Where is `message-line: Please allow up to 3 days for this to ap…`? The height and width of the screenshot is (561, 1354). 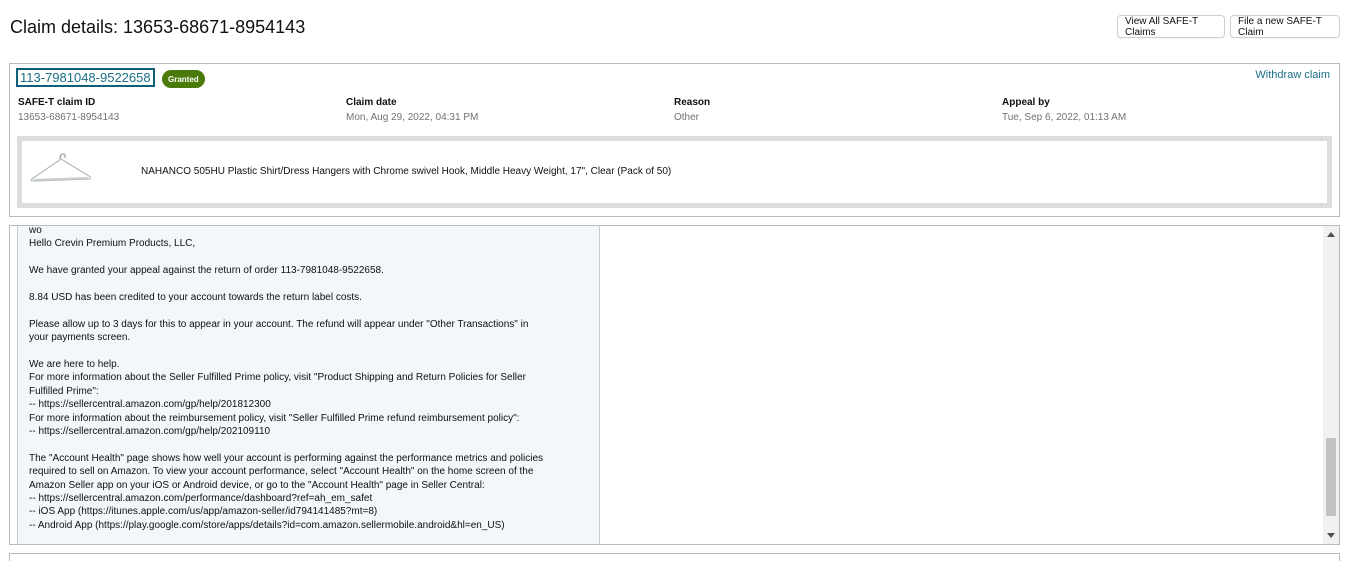
message-line: Please allow up to 3 days for this to ap… is located at coordinates (279, 324).